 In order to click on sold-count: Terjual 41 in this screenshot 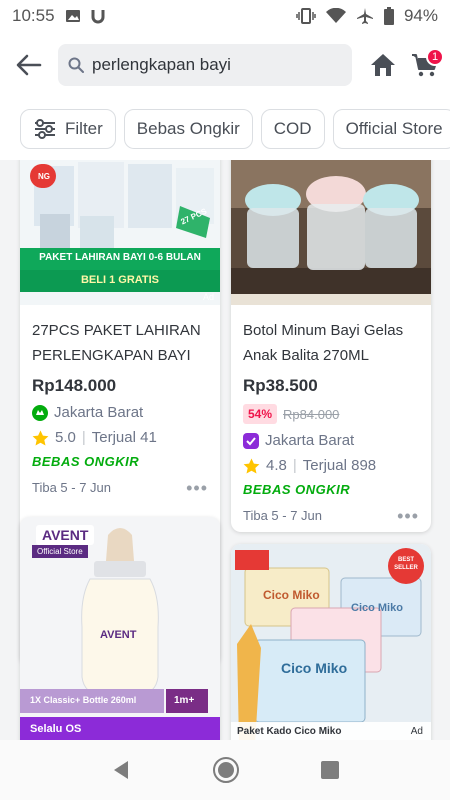, I will do `click(124, 437)`.